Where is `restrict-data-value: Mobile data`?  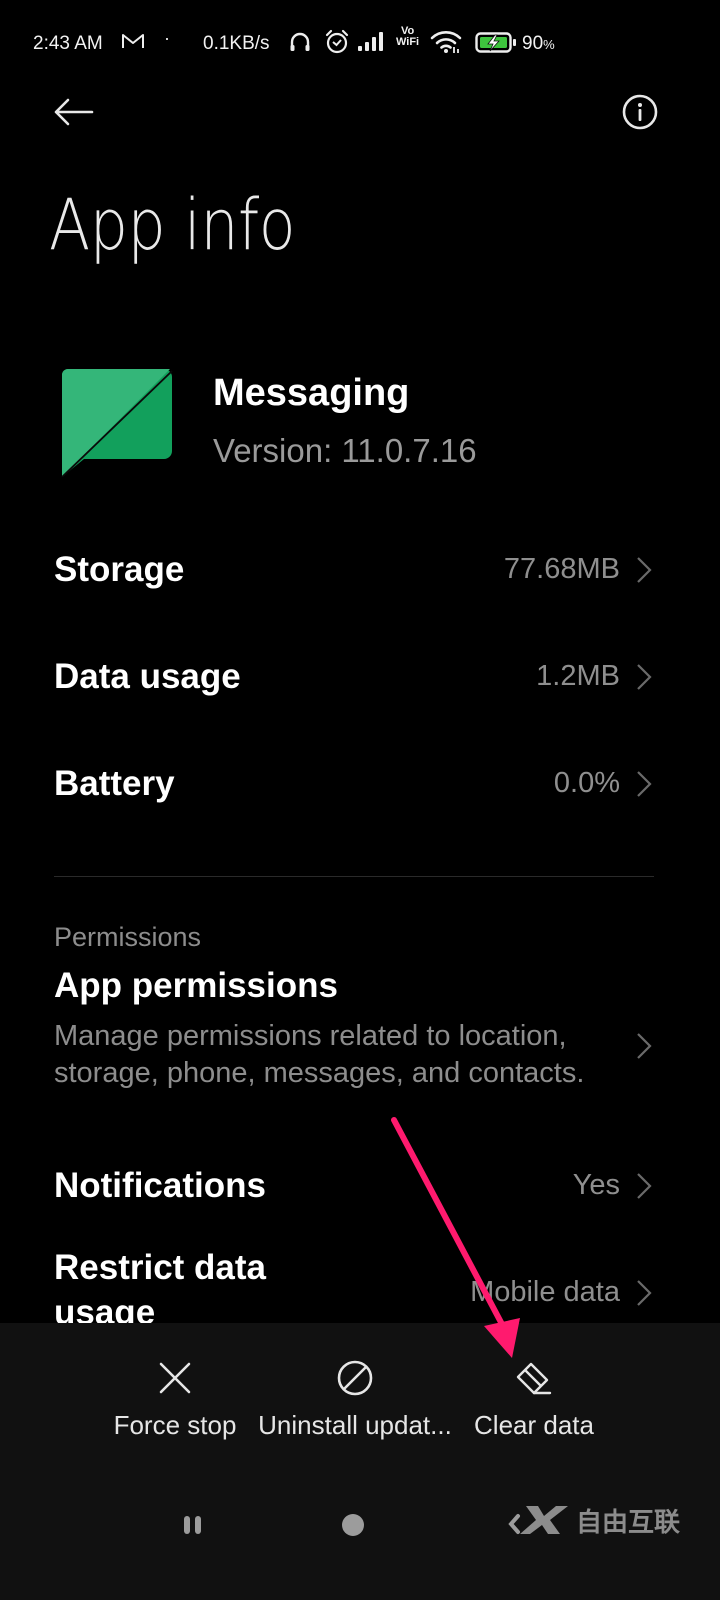
restrict-data-value: Mobile data is located at coordinates (545, 1292).